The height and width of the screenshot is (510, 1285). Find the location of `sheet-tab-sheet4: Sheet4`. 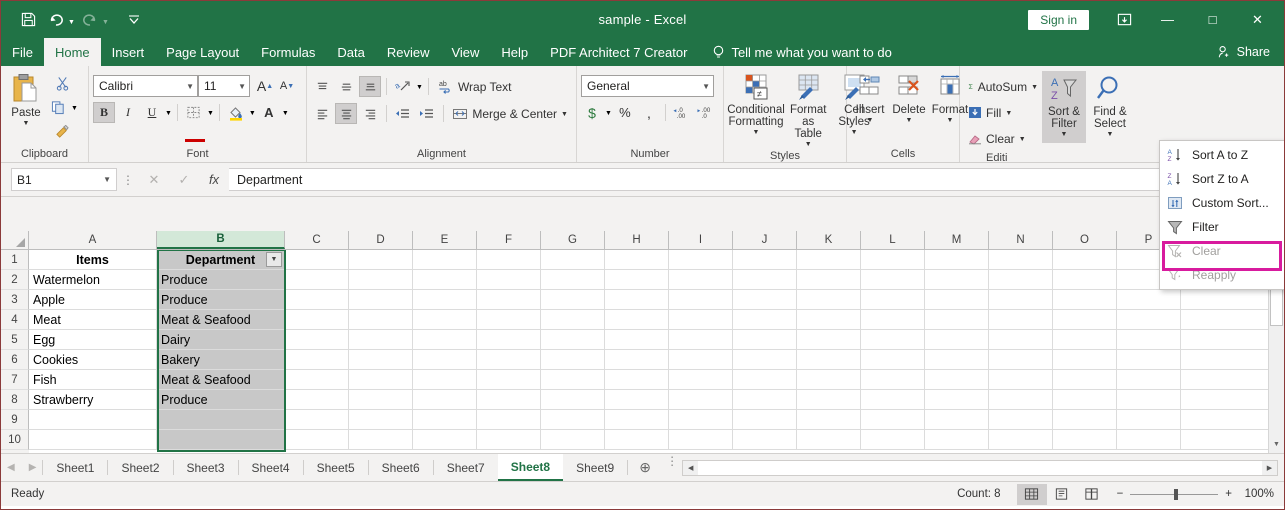

sheet-tab-sheet4: Sheet4 is located at coordinates (271, 467).